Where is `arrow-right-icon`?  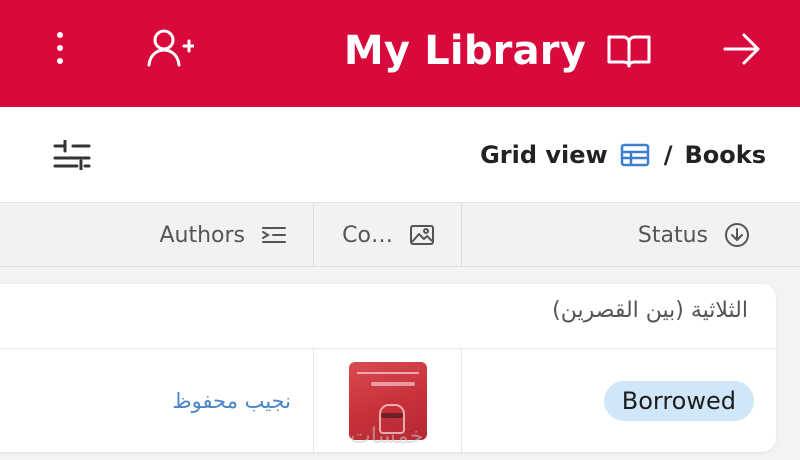 arrow-right-icon is located at coordinates (742, 51).